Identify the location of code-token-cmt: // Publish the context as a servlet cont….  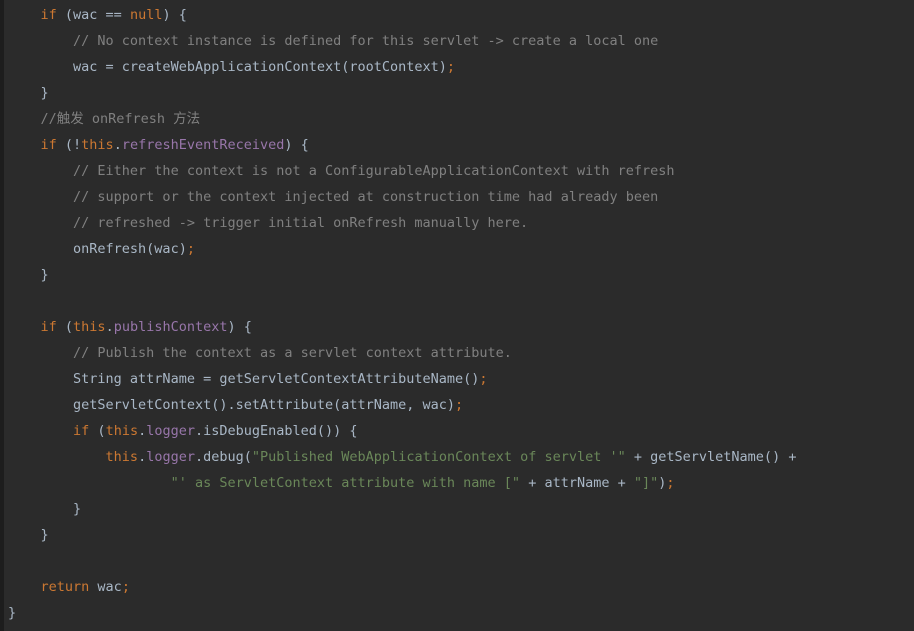
(292, 353).